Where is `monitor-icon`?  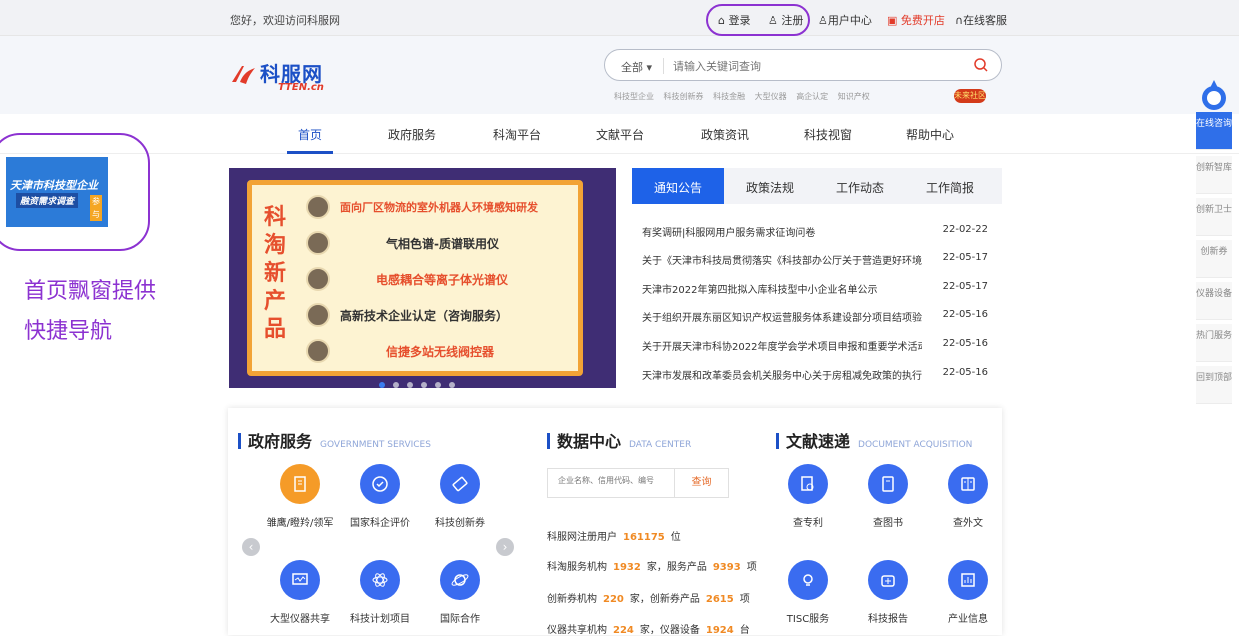
monitor-icon is located at coordinates (300, 580).